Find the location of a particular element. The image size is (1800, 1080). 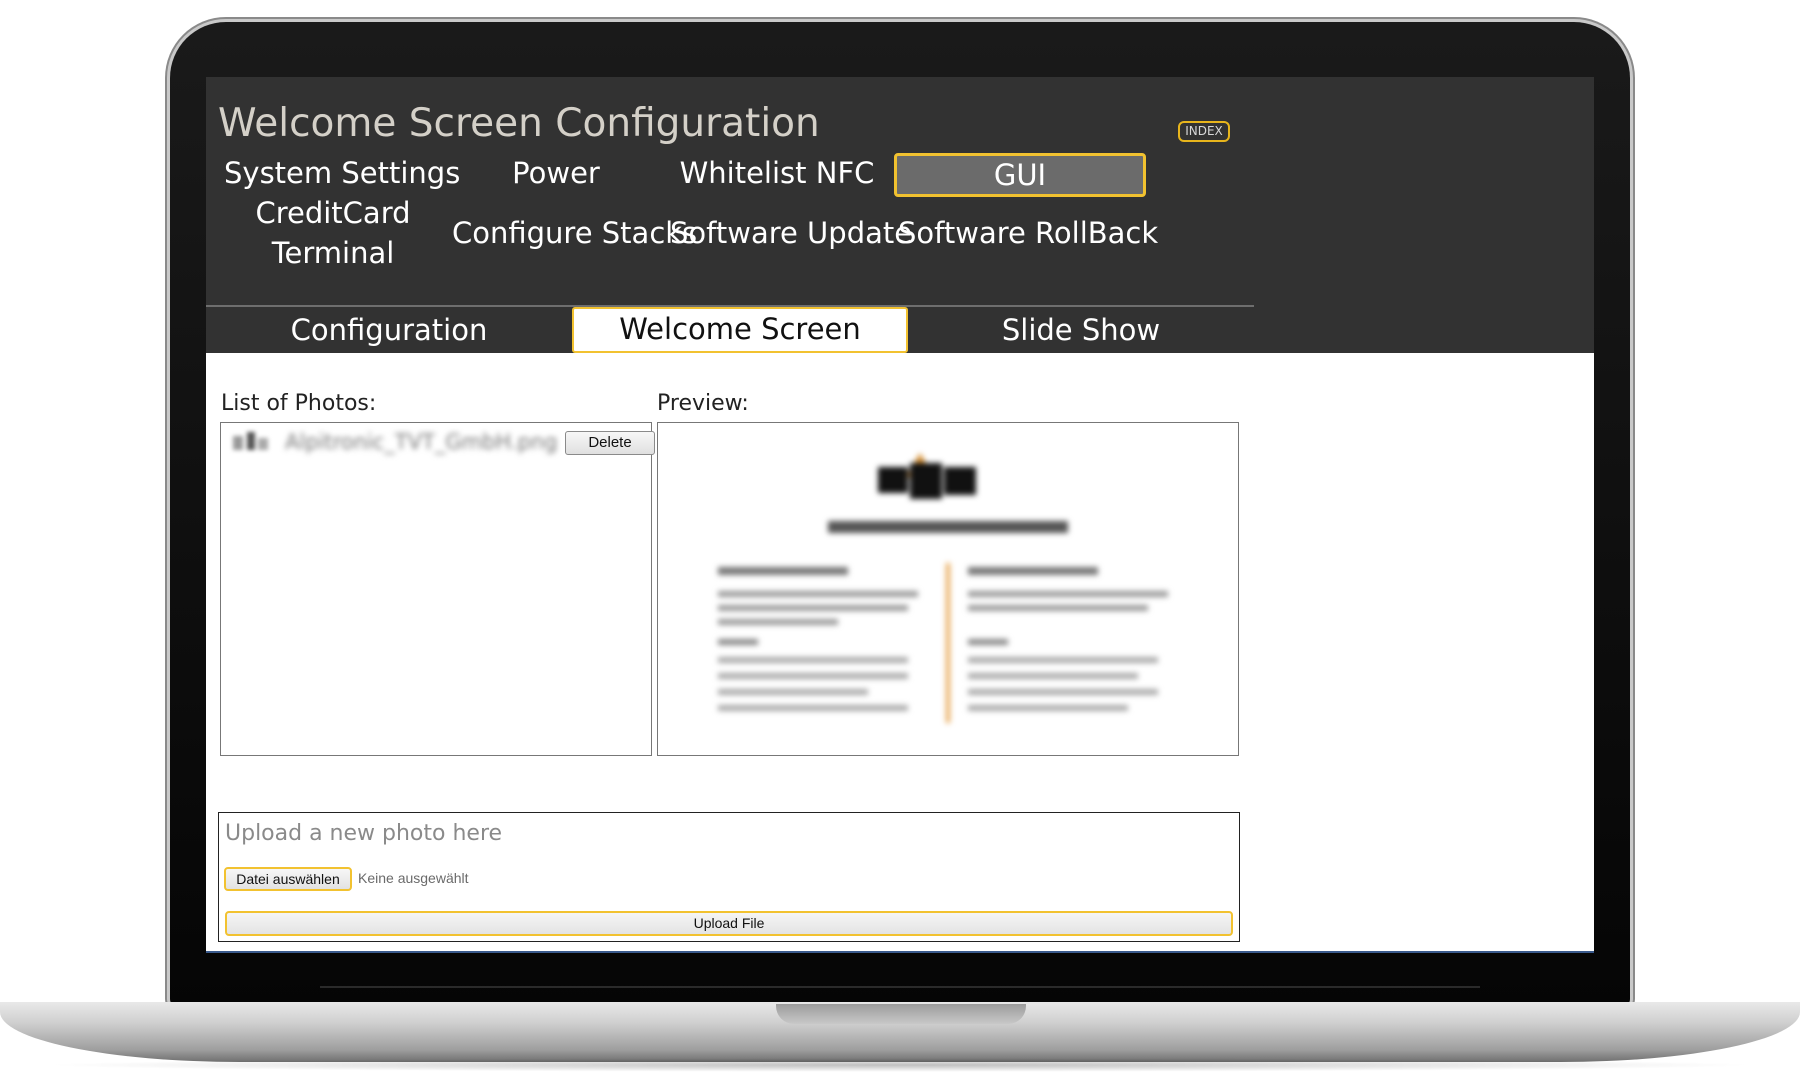

upload-file-button: Upload File is located at coordinates (729, 923).